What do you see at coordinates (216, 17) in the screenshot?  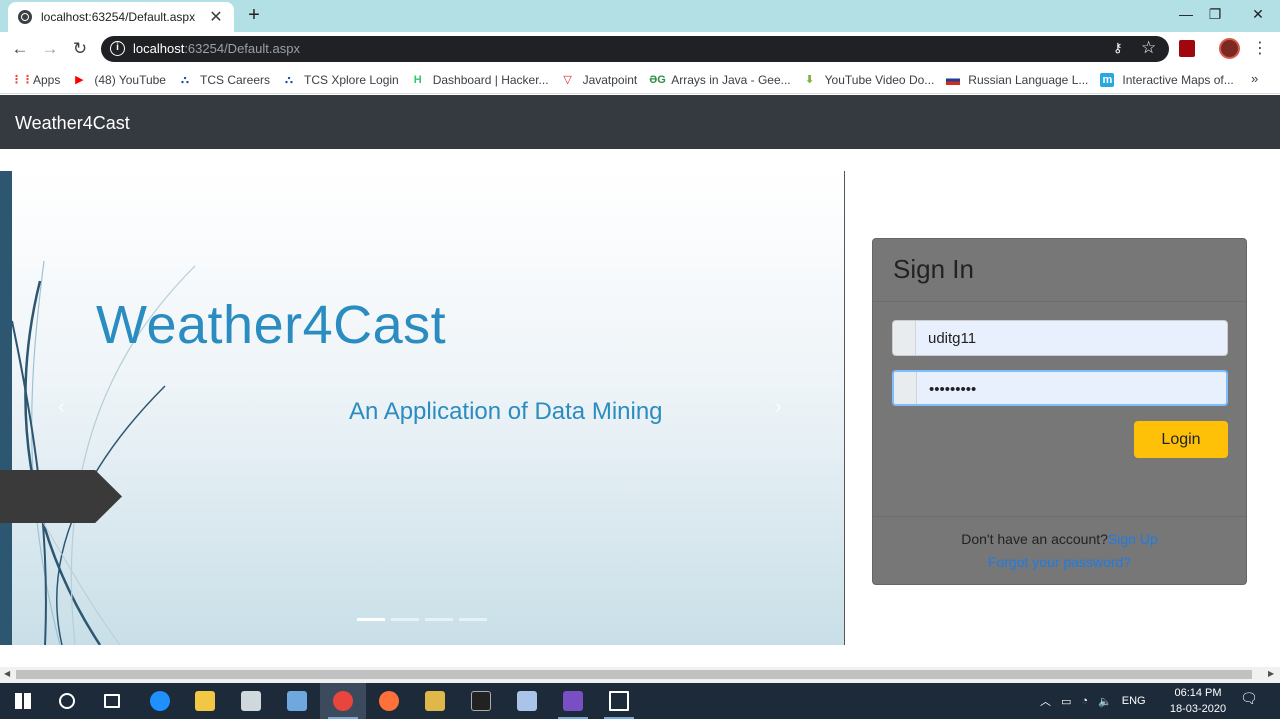 I see `tab-close-icon: ✕` at bounding box center [216, 17].